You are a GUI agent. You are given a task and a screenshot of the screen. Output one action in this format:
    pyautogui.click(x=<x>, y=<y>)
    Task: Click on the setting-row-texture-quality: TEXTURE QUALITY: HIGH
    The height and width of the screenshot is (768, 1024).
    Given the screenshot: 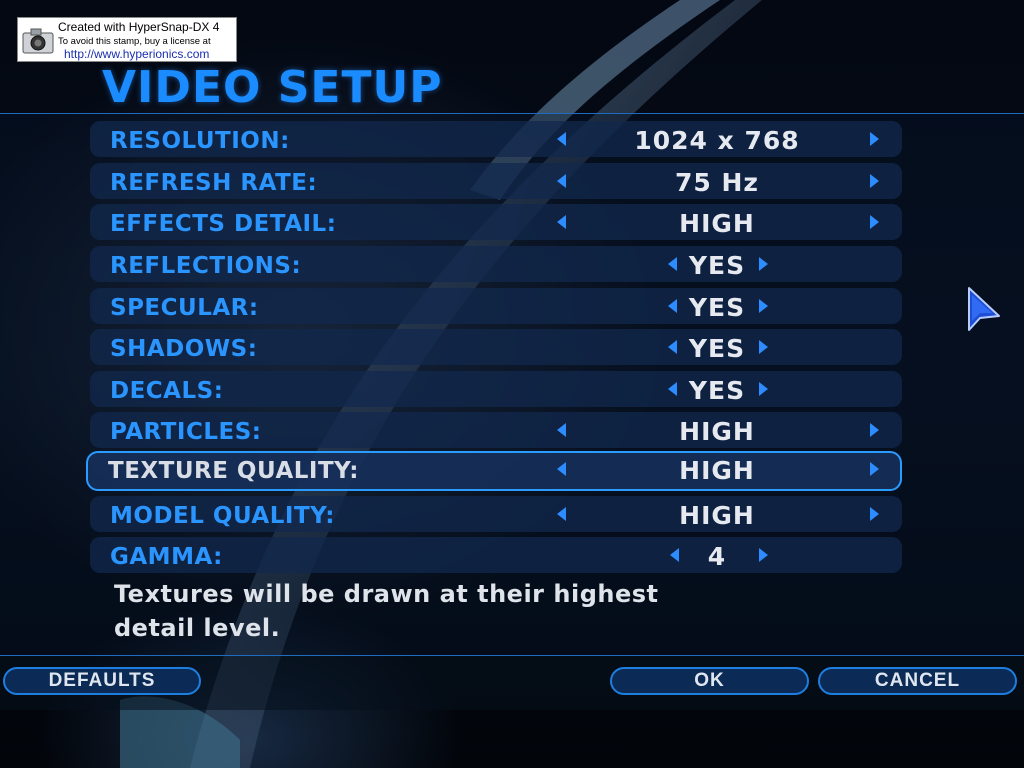 What is the action you would take?
    pyautogui.click(x=494, y=471)
    